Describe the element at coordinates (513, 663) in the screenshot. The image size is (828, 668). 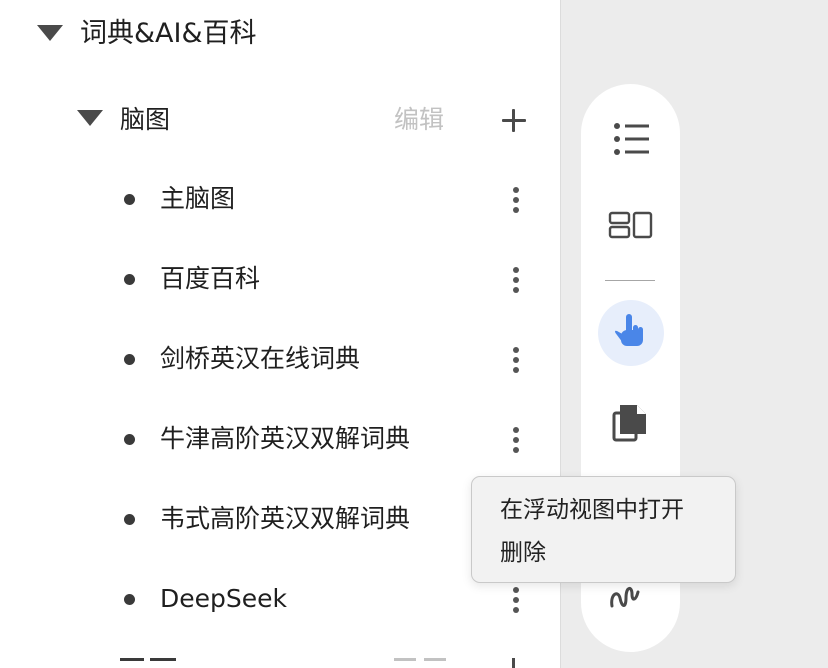
I see `cutoff-add-icon` at that location.